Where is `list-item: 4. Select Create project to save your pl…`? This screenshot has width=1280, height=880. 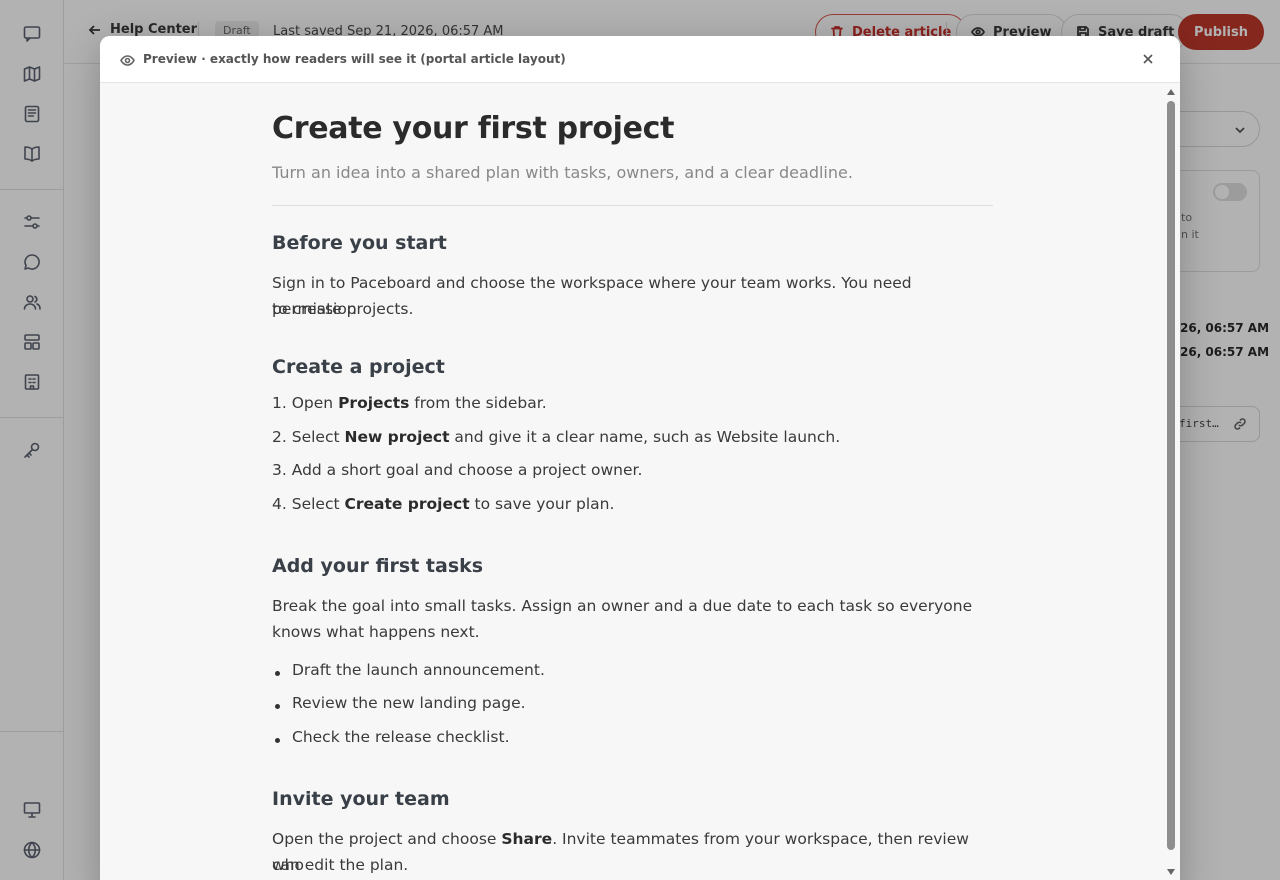 list-item: 4. Select Create project to save your pl… is located at coordinates (443, 504).